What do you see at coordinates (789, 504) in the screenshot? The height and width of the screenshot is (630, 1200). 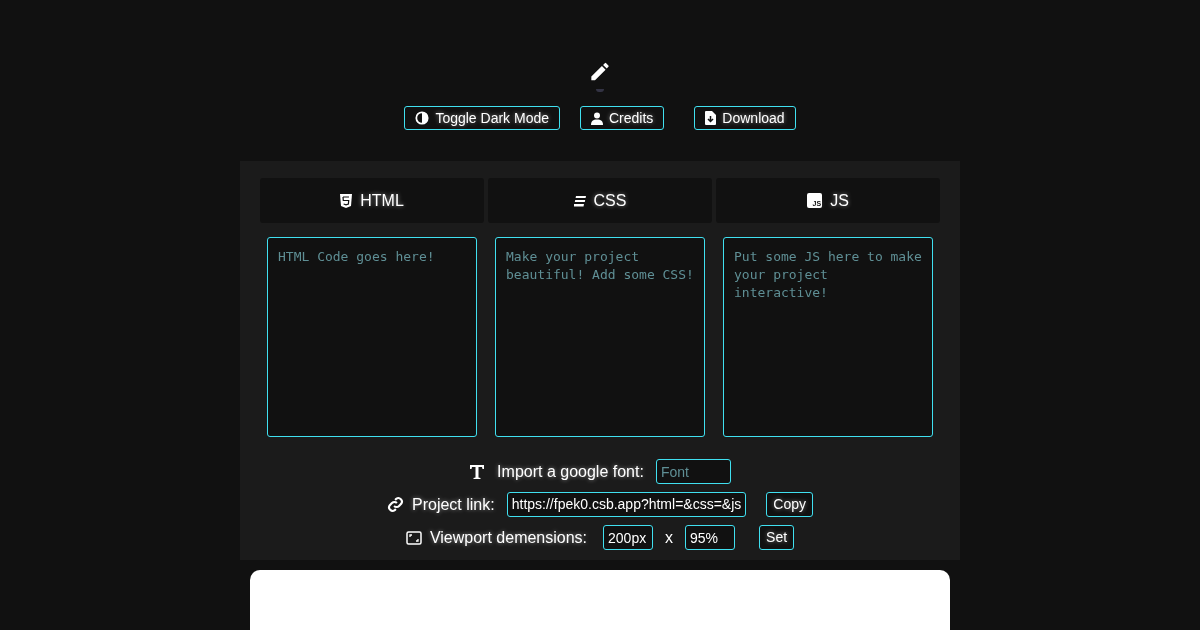 I see `copy-button: Copy` at bounding box center [789, 504].